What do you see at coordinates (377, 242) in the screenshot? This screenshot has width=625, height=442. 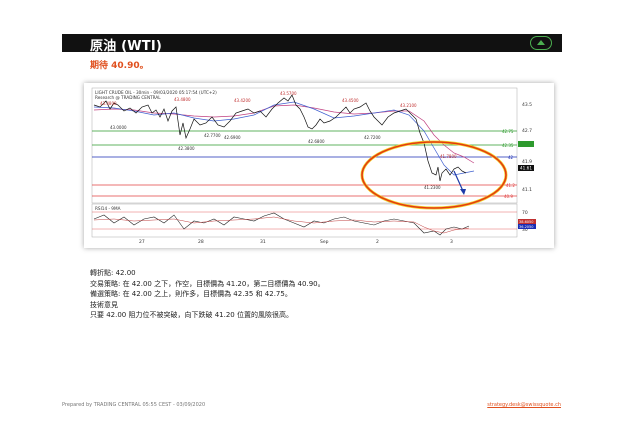 I see `x-tick: 2` at bounding box center [377, 242].